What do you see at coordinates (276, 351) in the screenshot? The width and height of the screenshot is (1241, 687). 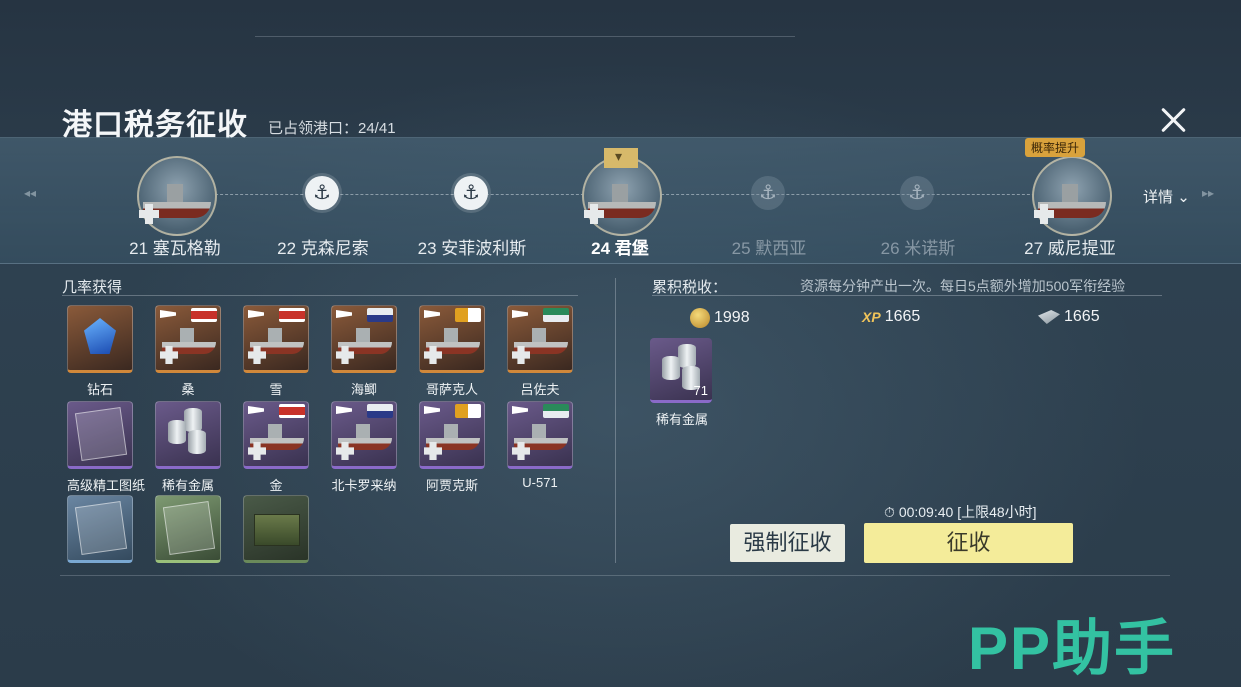 I see `drop-item: 雪` at bounding box center [276, 351].